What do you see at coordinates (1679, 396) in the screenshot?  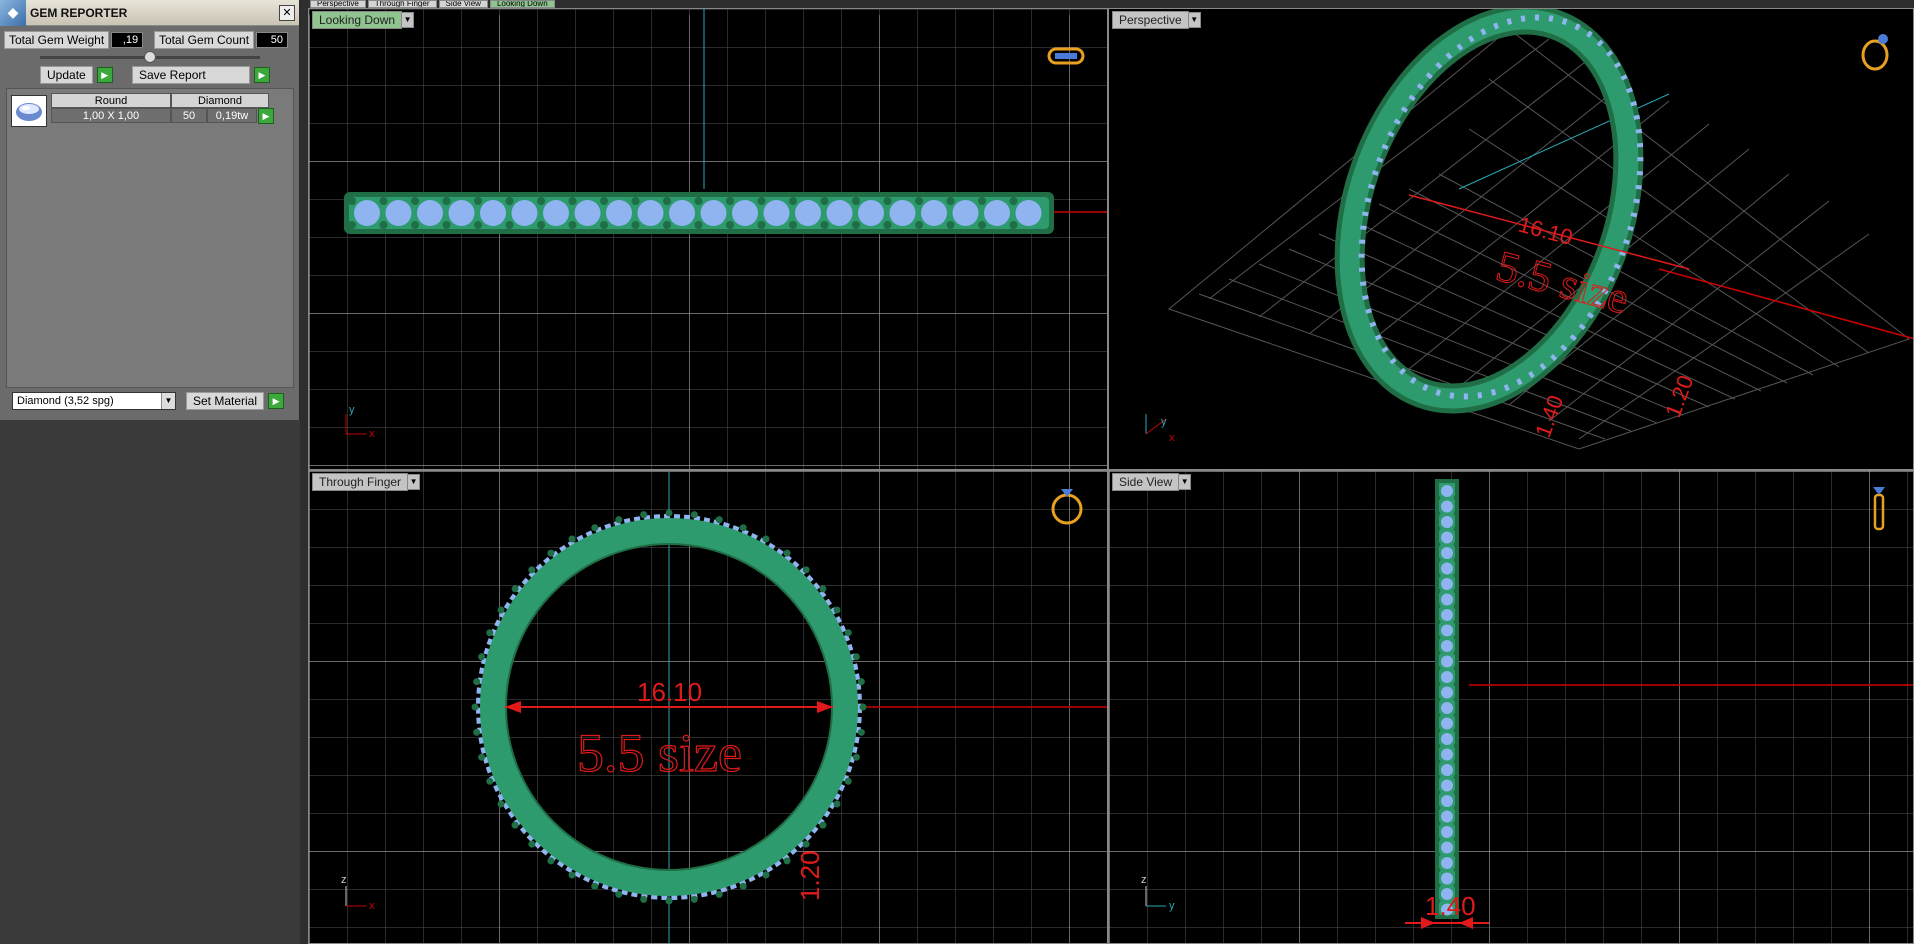 I see `perspective-dim-2: 1.20` at bounding box center [1679, 396].